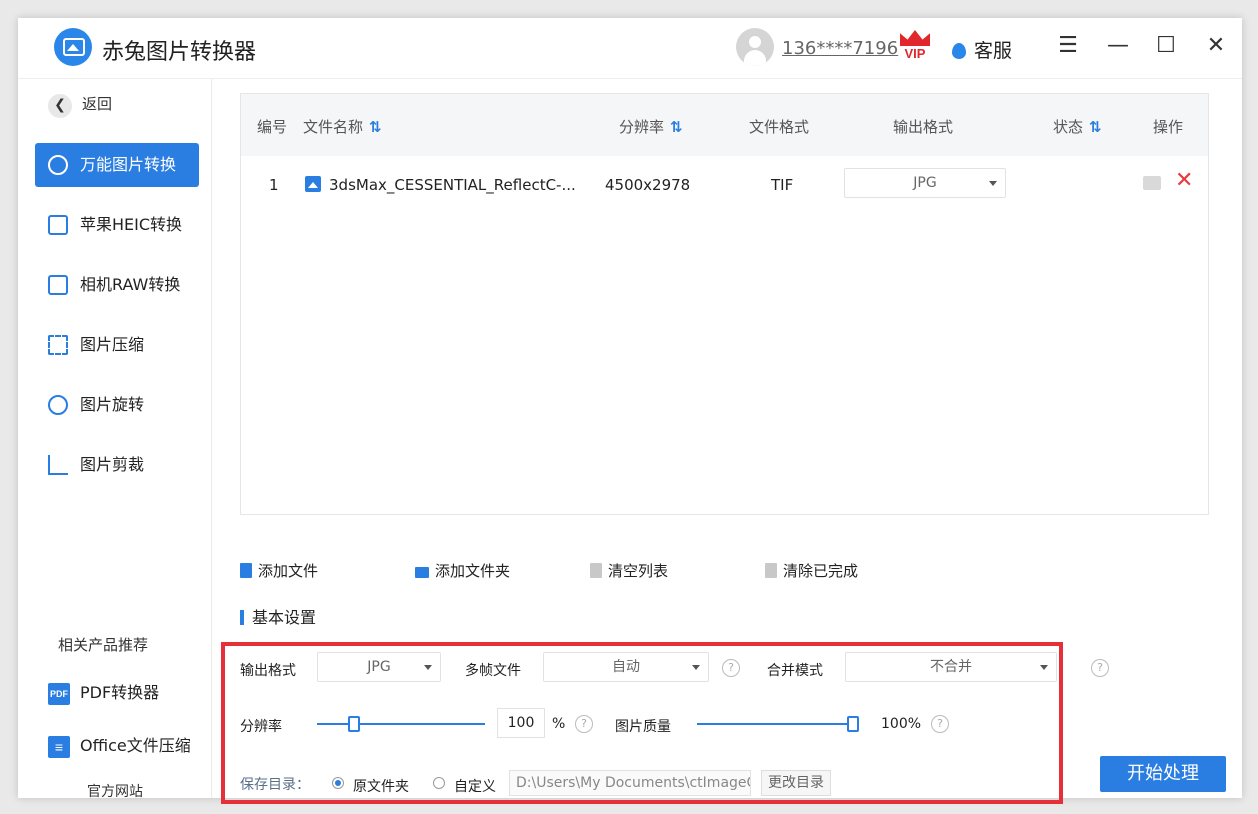 The height and width of the screenshot is (814, 1258). I want to click on service-label: 客服, so click(993, 51).